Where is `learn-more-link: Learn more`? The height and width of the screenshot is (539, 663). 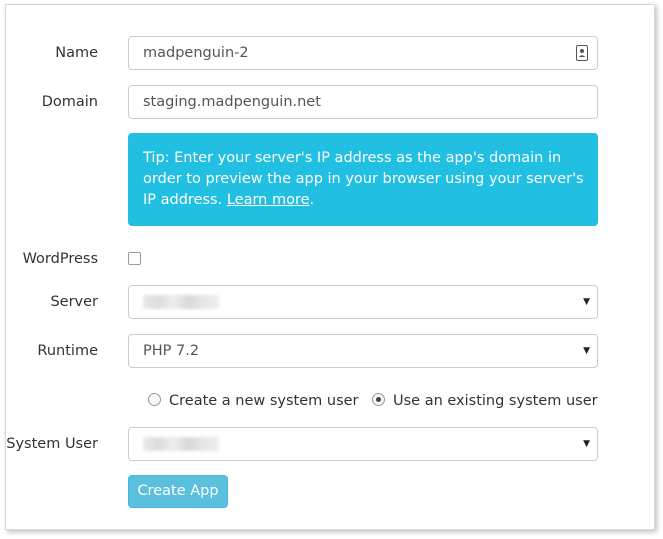
learn-more-link: Learn more is located at coordinates (268, 200).